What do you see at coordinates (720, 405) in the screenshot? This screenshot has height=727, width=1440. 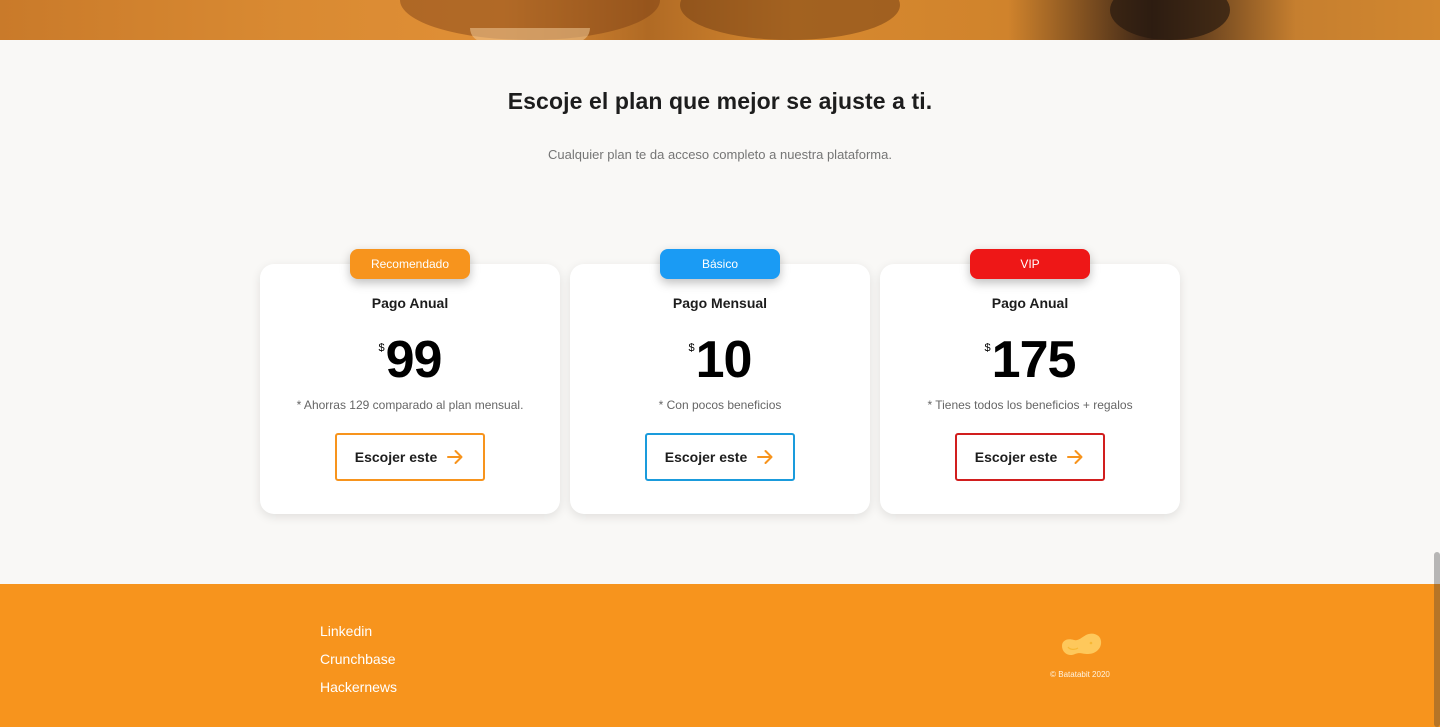 I see `plan-note: * Con pocos beneficios` at bounding box center [720, 405].